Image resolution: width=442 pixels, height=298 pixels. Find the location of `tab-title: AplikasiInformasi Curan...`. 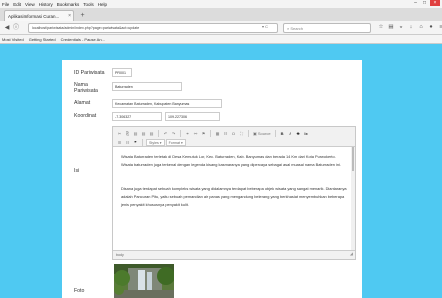

tab-title: AplikasiInformasi Curan... is located at coordinates (34, 16).